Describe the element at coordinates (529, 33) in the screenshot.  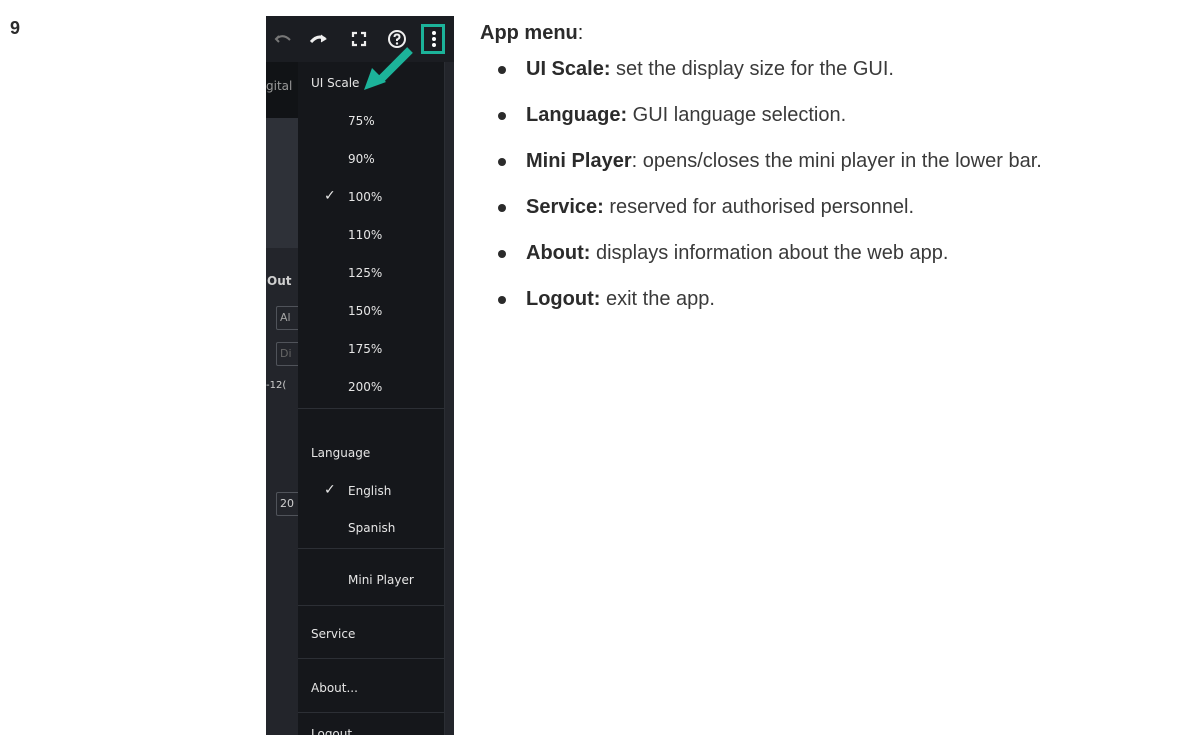
I see `heading-term: App menu` at that location.